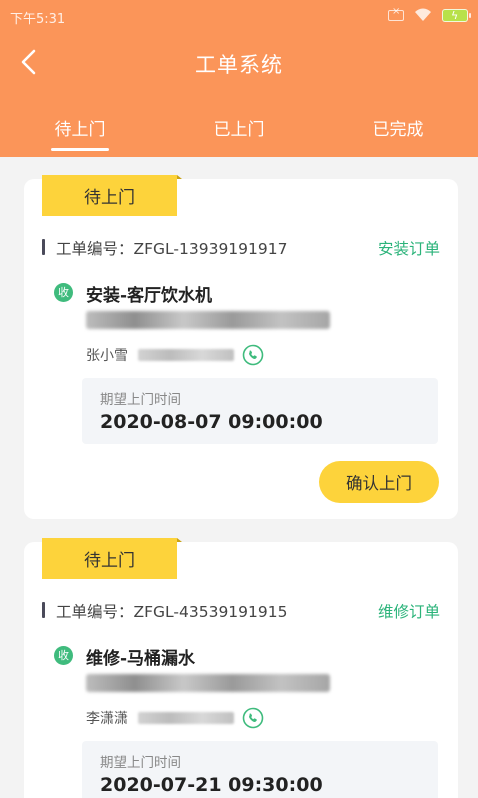 Image resolution: width=478 pixels, height=798 pixels. I want to click on contact-name: 张小雪, so click(107, 356).